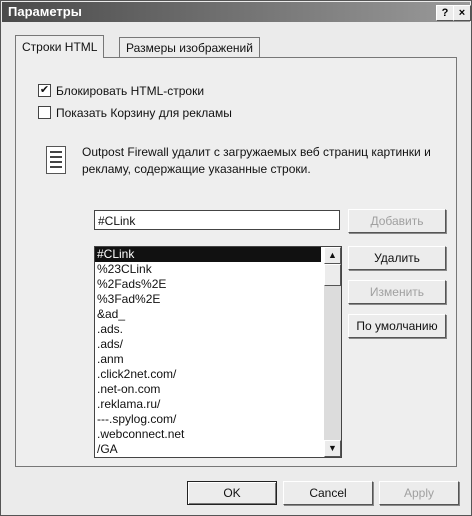 This screenshot has width=472, height=516. What do you see at coordinates (208, 449) in the screenshot?
I see `list-item: /GA` at bounding box center [208, 449].